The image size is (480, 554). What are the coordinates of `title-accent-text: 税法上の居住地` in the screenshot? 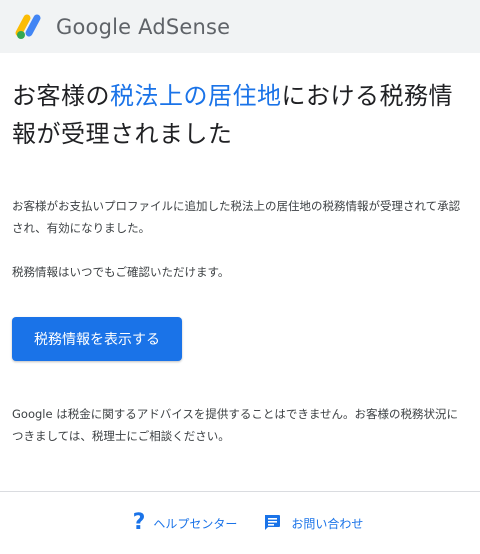 It's located at (196, 96).